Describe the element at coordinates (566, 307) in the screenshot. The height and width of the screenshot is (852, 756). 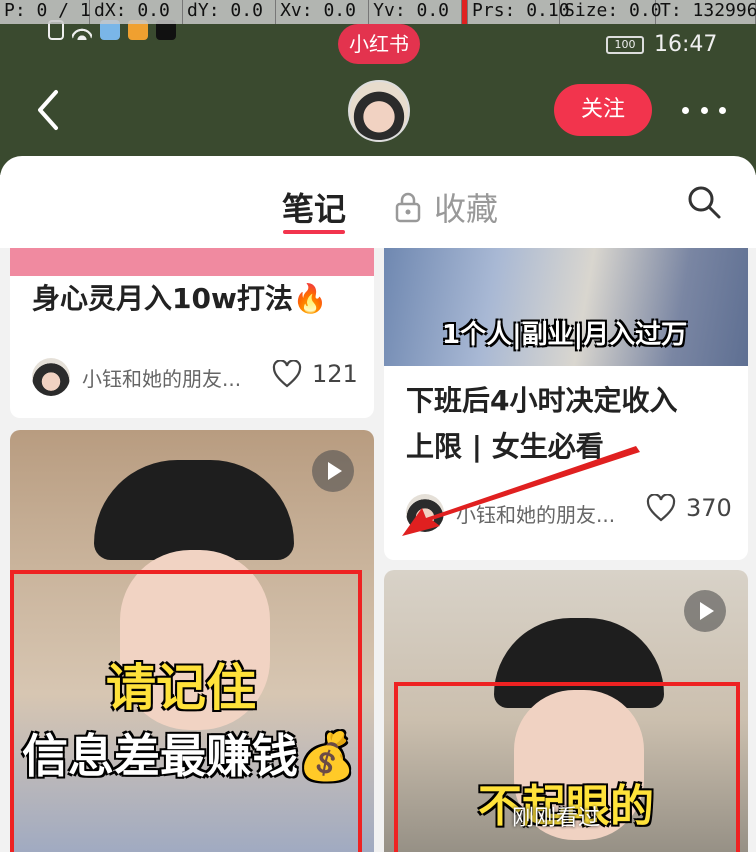
I see `note-cover-image: 1个人|副业|月入过万` at that location.